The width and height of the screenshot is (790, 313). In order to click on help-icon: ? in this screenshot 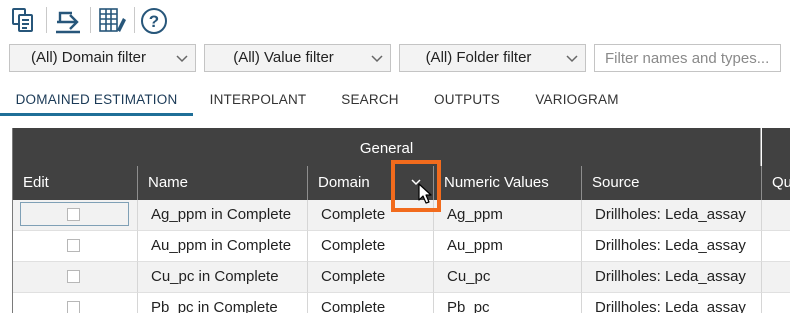, I will do `click(154, 20)`.